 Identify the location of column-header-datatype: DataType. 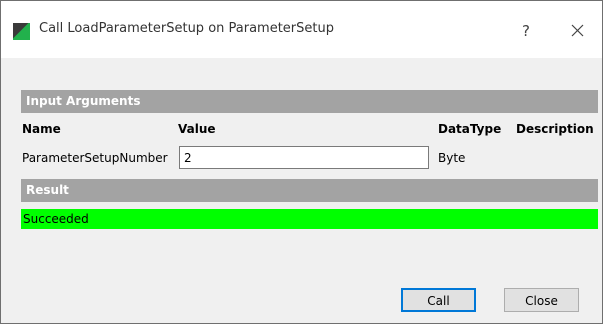
(470, 129).